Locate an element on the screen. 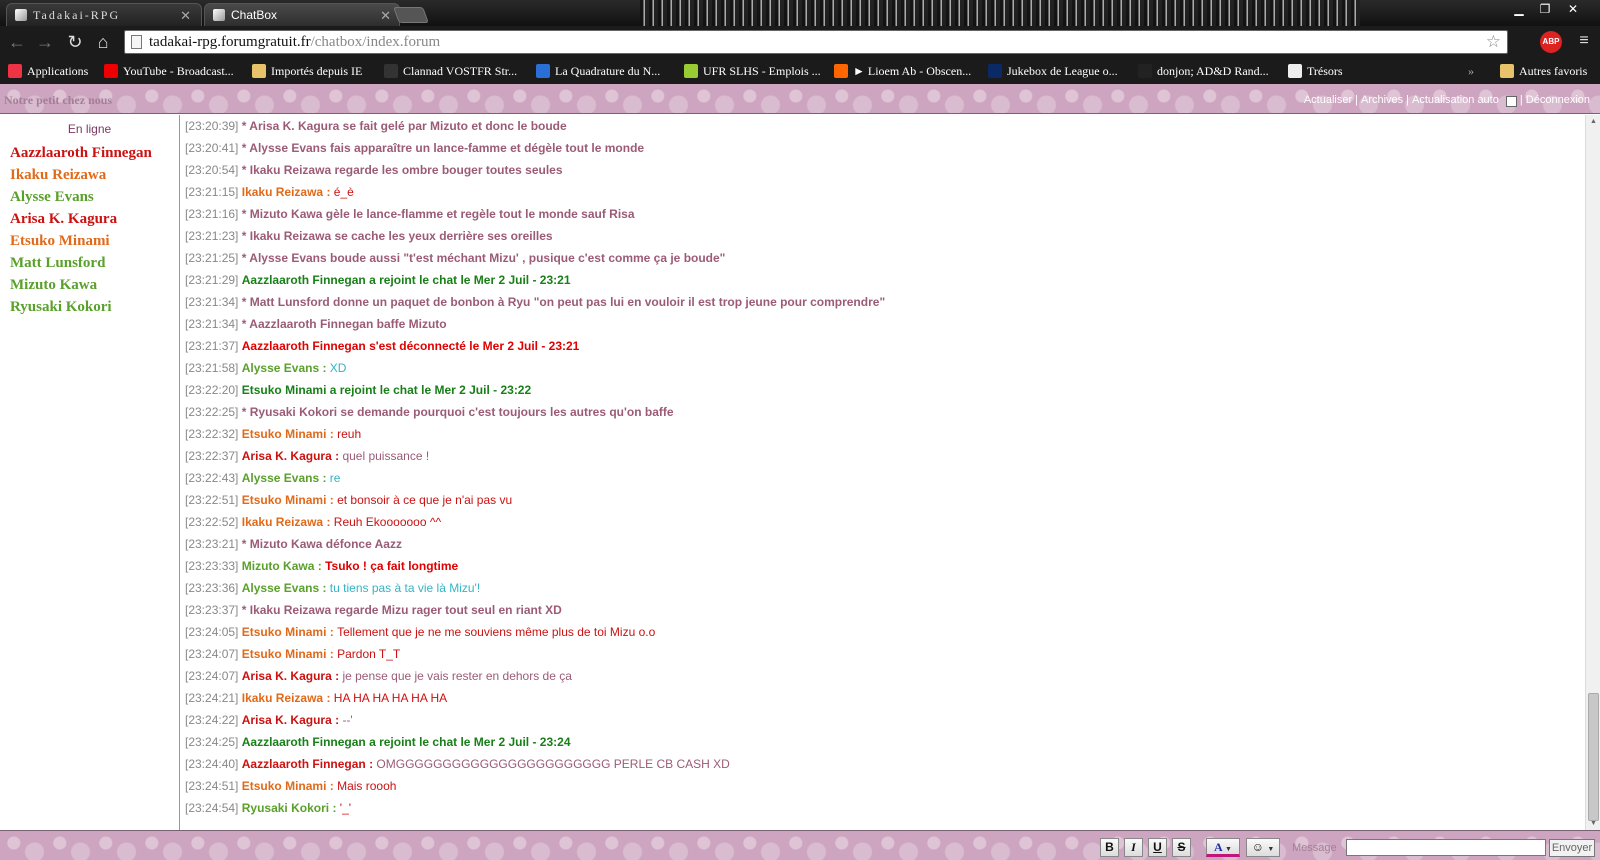 The height and width of the screenshot is (860, 1600). message-timestamp: [23:22:51] is located at coordinates (212, 500).